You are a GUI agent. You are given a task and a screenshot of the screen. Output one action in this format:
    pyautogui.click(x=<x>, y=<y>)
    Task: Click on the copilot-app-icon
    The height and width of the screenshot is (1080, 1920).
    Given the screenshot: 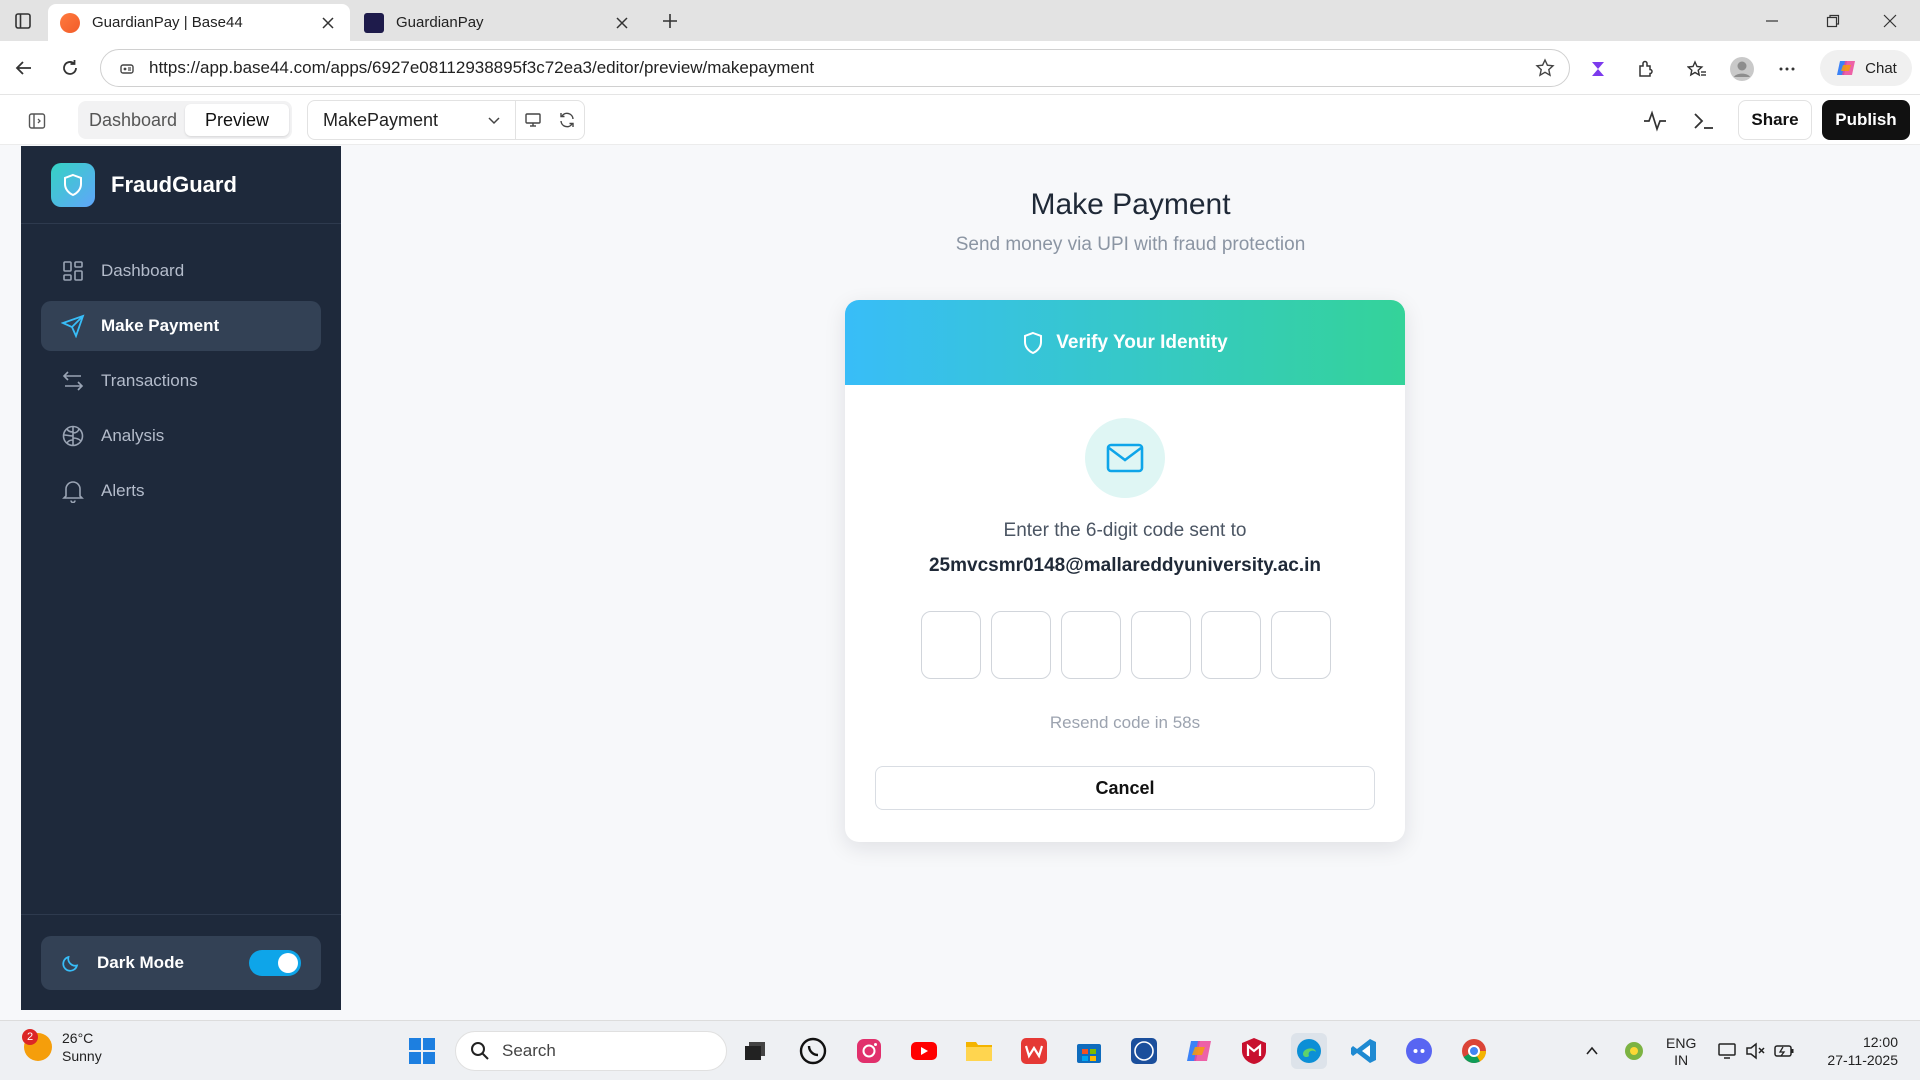 What is the action you would take?
    pyautogui.click(x=1199, y=1051)
    